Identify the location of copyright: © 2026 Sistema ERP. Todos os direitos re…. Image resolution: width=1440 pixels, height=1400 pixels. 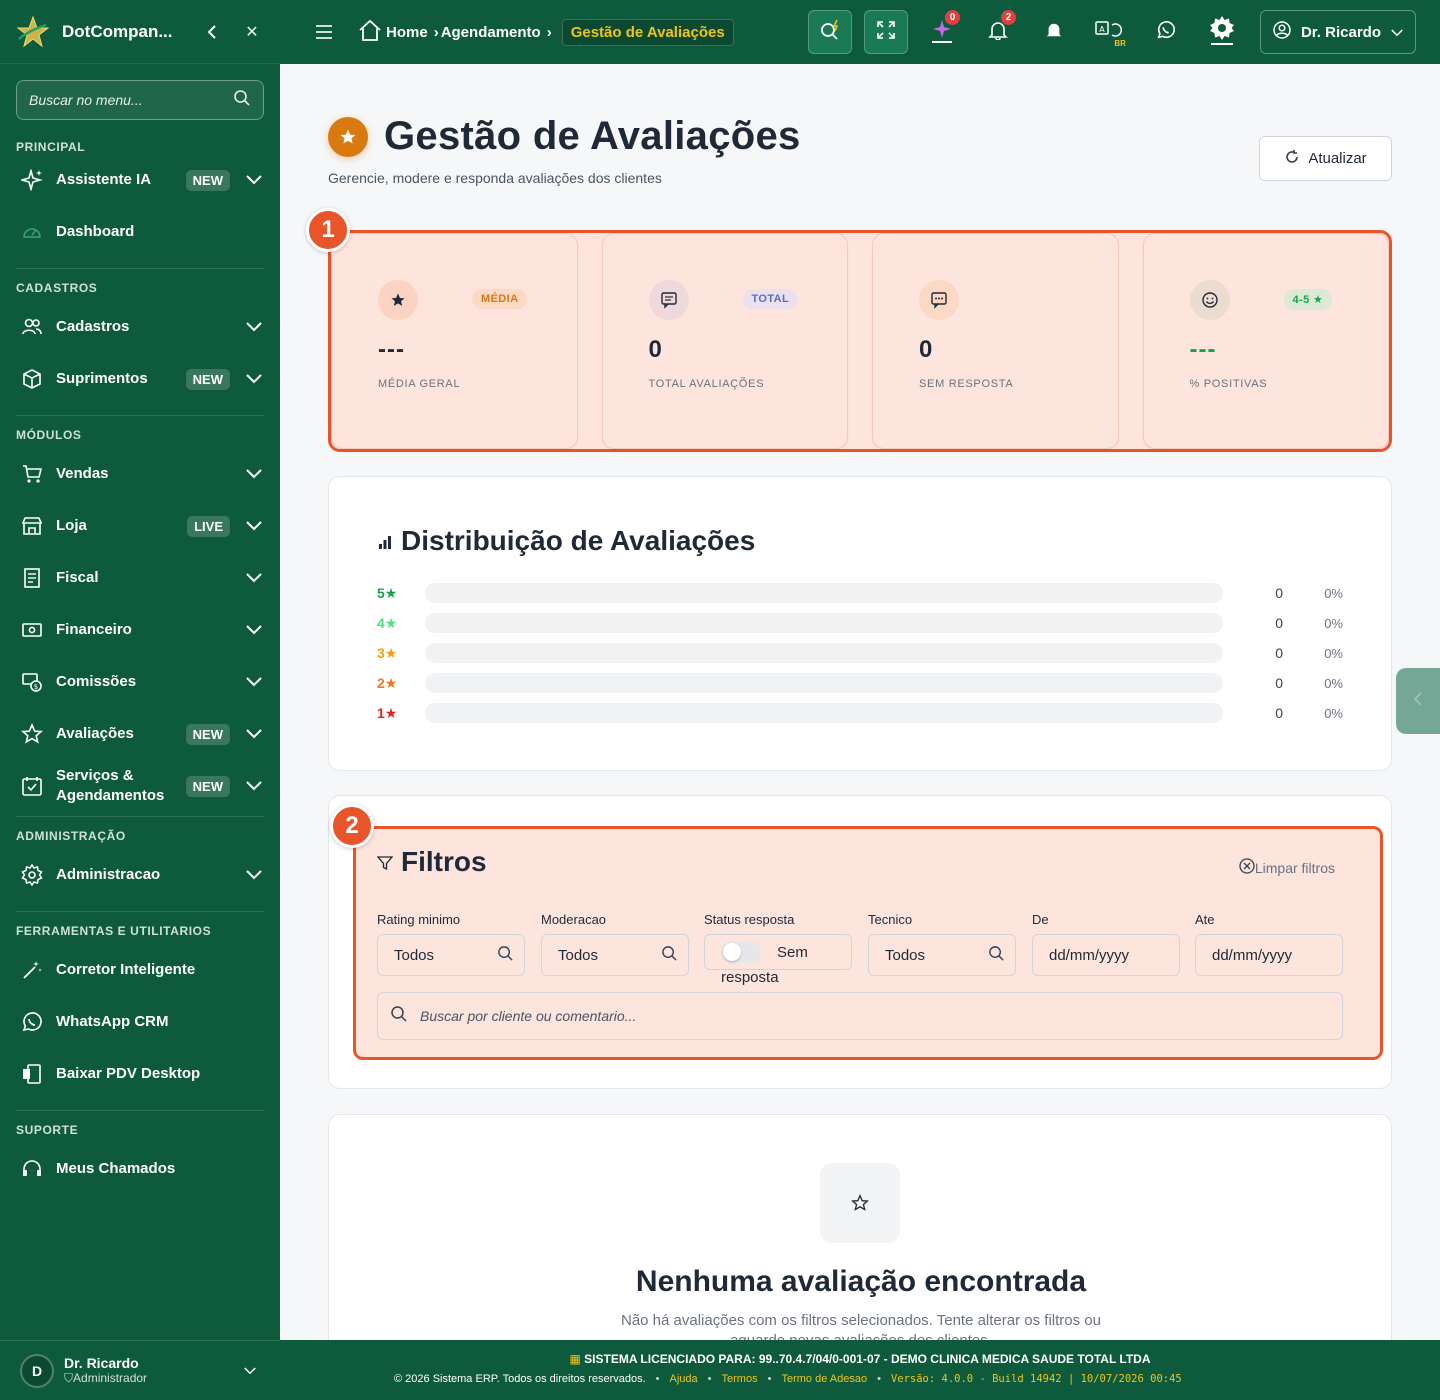
(520, 1379).